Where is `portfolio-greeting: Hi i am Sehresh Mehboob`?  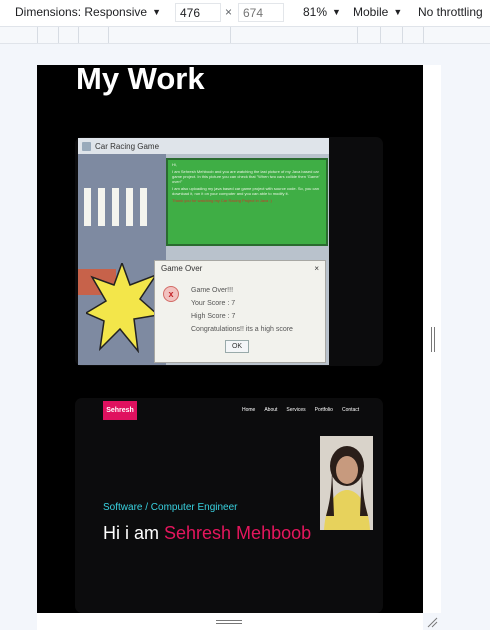 portfolio-greeting: Hi i am Sehresh Mehboob is located at coordinates (207, 533).